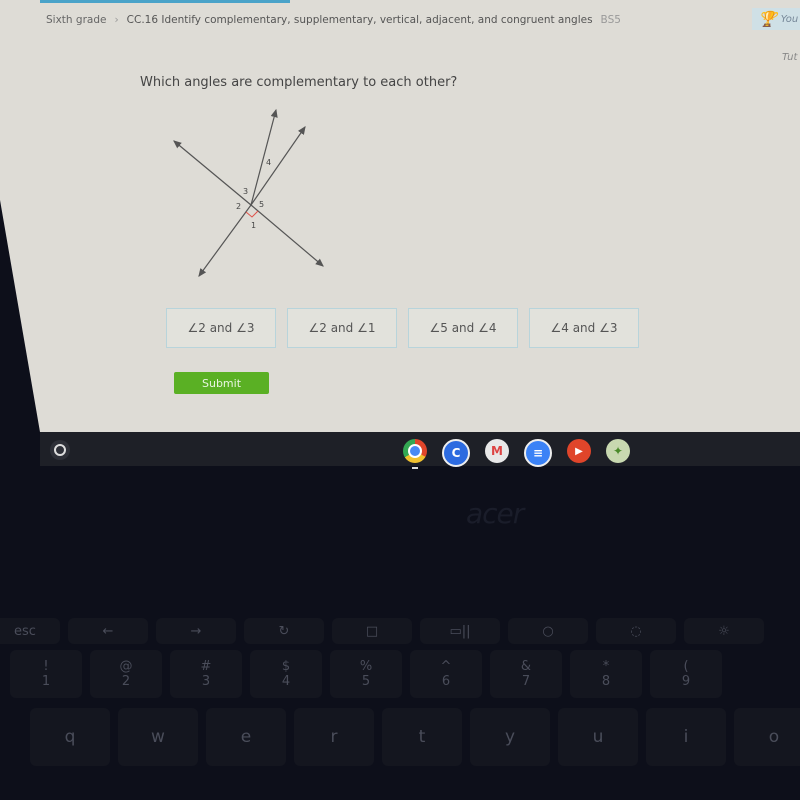  Describe the element at coordinates (789, 19) in the screenshot. I see `award-label: You` at that location.